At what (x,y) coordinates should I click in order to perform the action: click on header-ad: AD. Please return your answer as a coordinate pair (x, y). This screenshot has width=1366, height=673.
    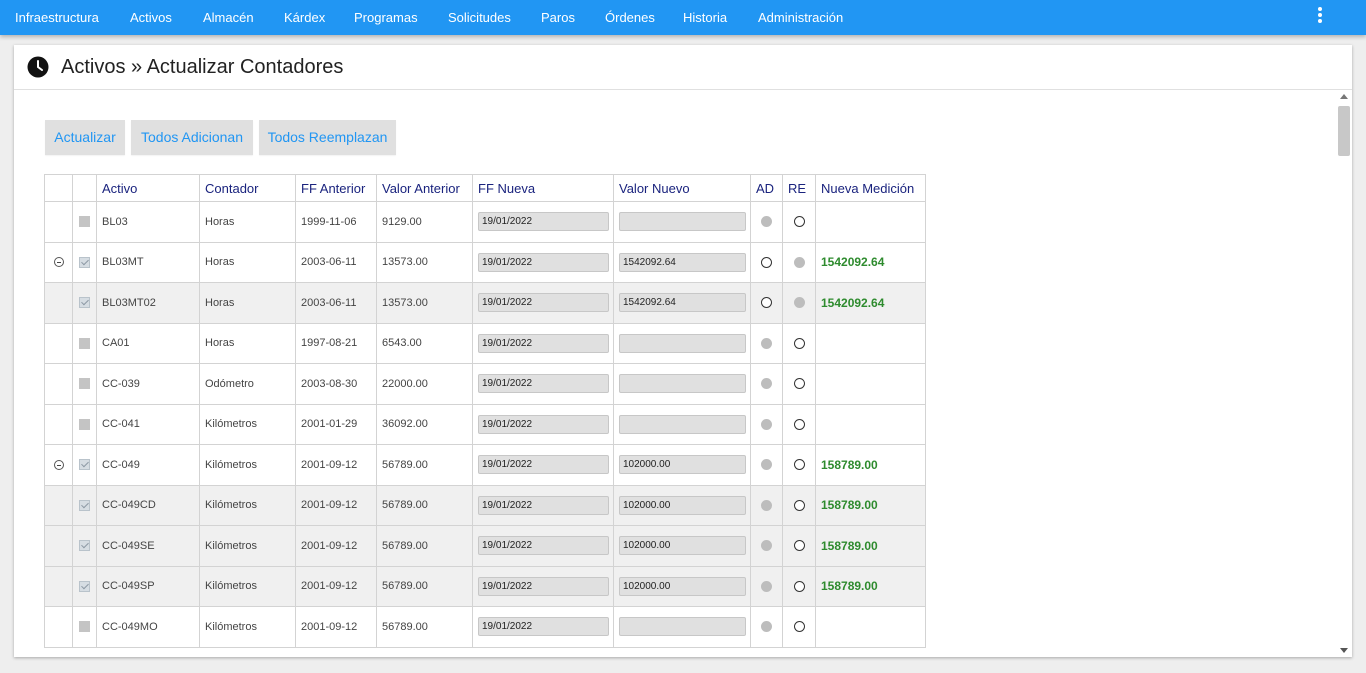
    Looking at the image, I should click on (766, 188).